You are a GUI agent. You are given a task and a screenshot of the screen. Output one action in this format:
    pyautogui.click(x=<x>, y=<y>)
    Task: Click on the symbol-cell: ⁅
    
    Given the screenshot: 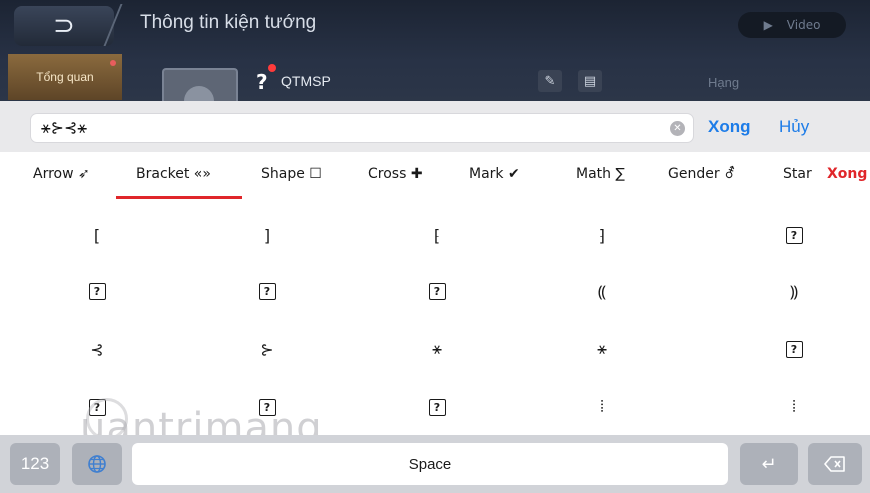 What is the action you would take?
    pyautogui.click(x=437, y=235)
    